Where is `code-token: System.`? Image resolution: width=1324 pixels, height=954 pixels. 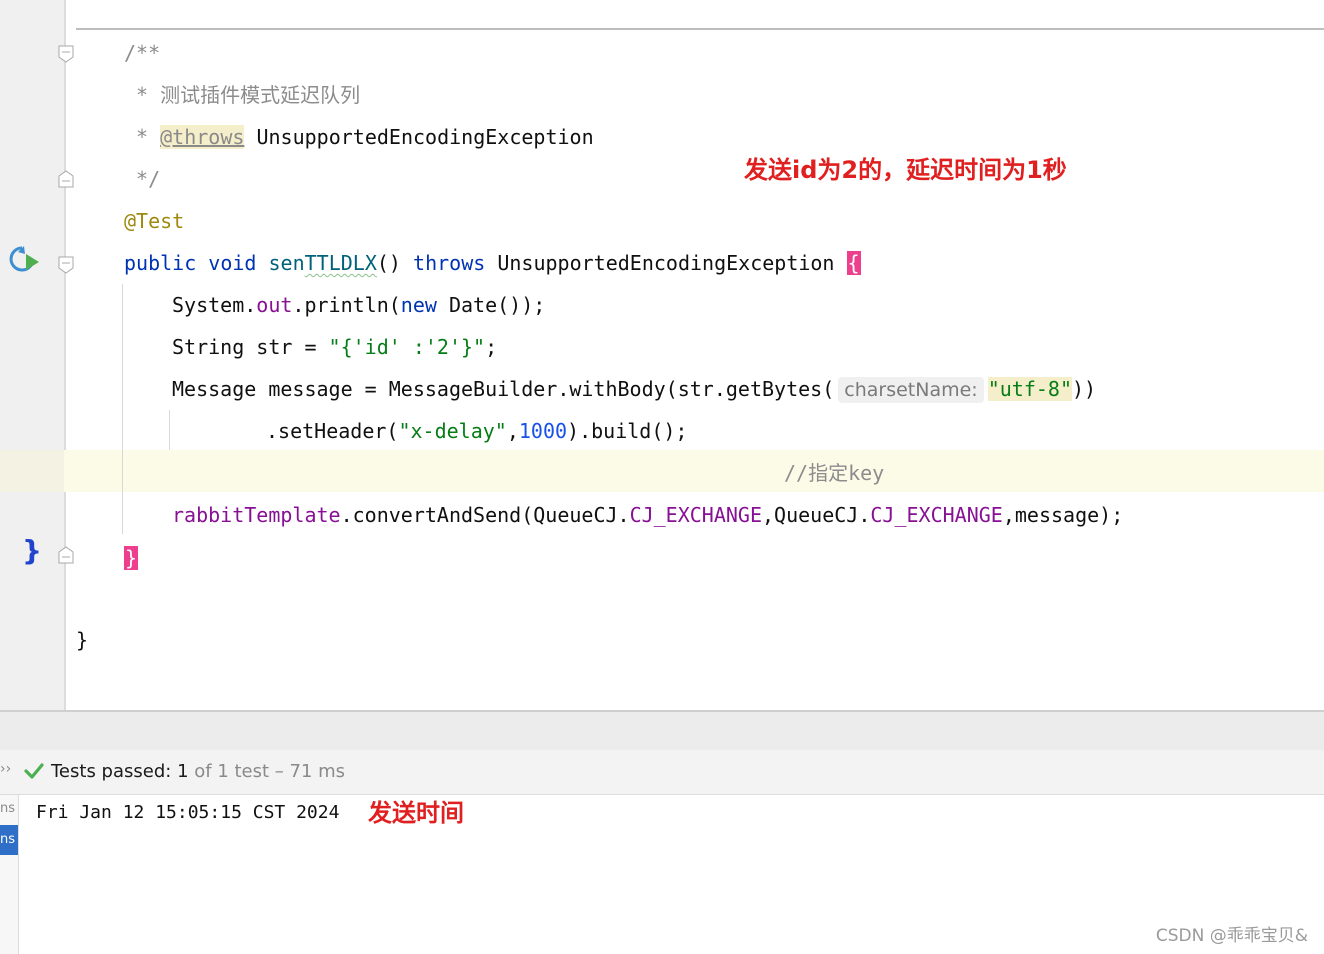
code-token: System. is located at coordinates (214, 305).